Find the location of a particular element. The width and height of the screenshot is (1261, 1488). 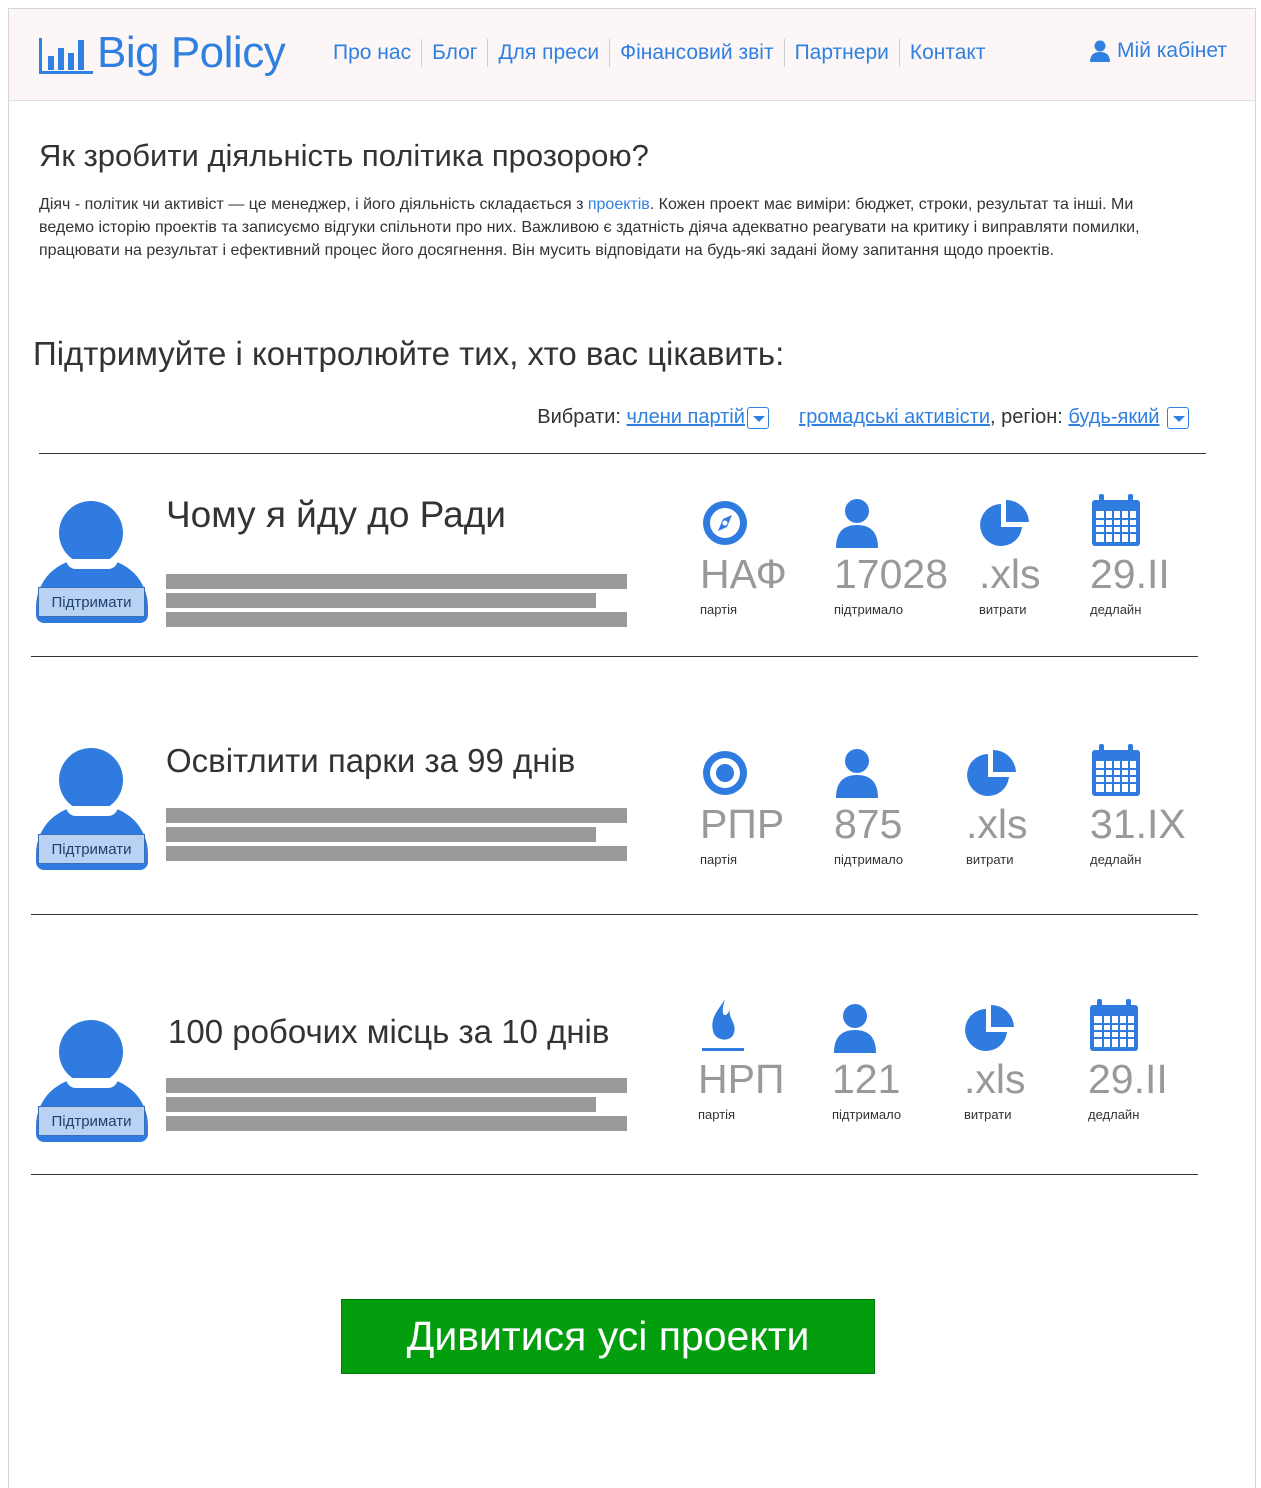

party-stat: НРП партія is located at coordinates (741, 1059).